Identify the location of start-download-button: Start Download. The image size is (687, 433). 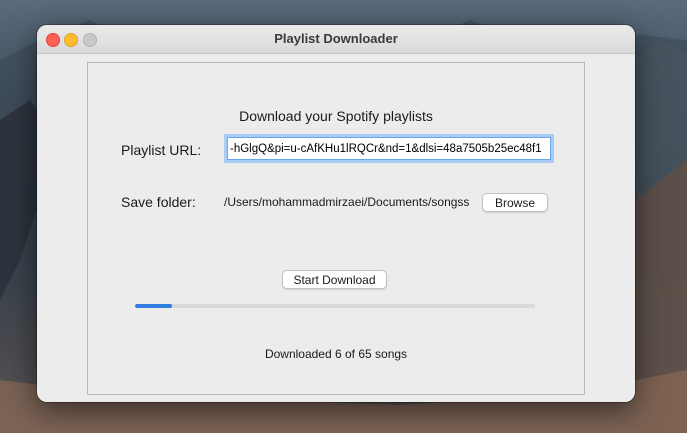
(334, 279).